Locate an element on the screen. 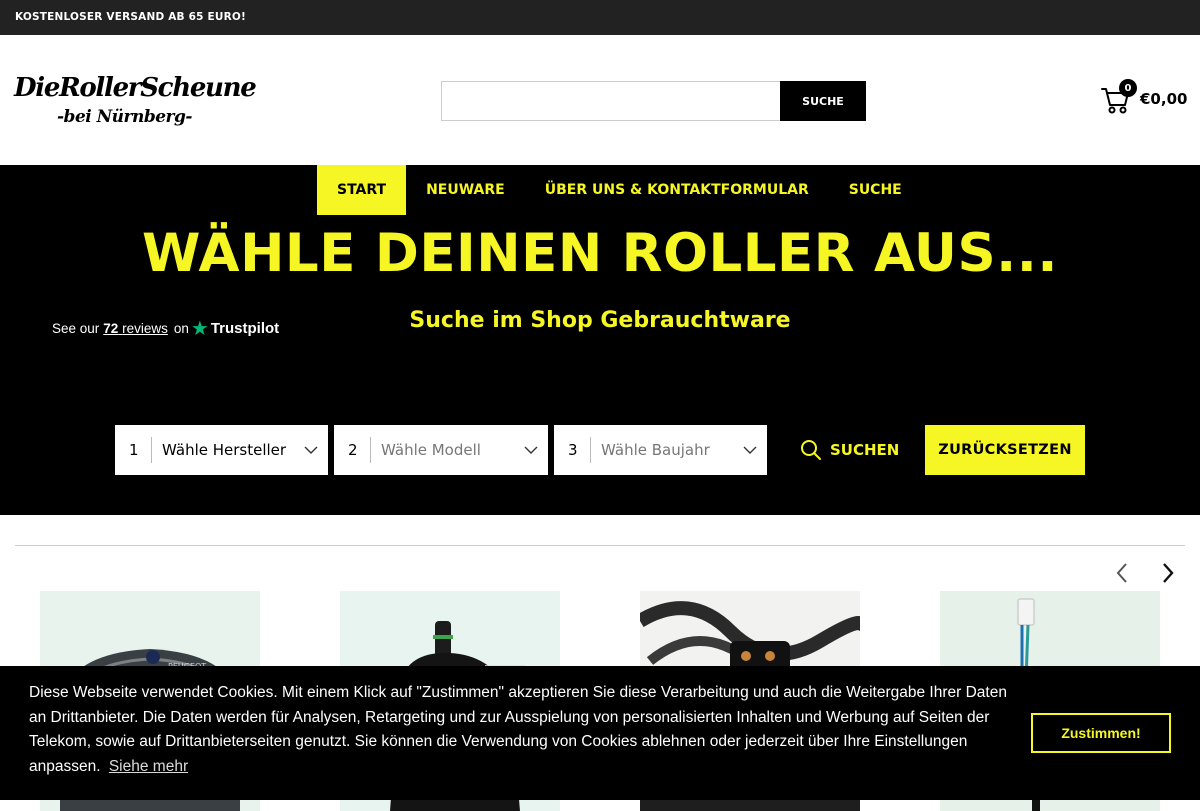  manufacturer-step-number: 1 is located at coordinates (133, 450).